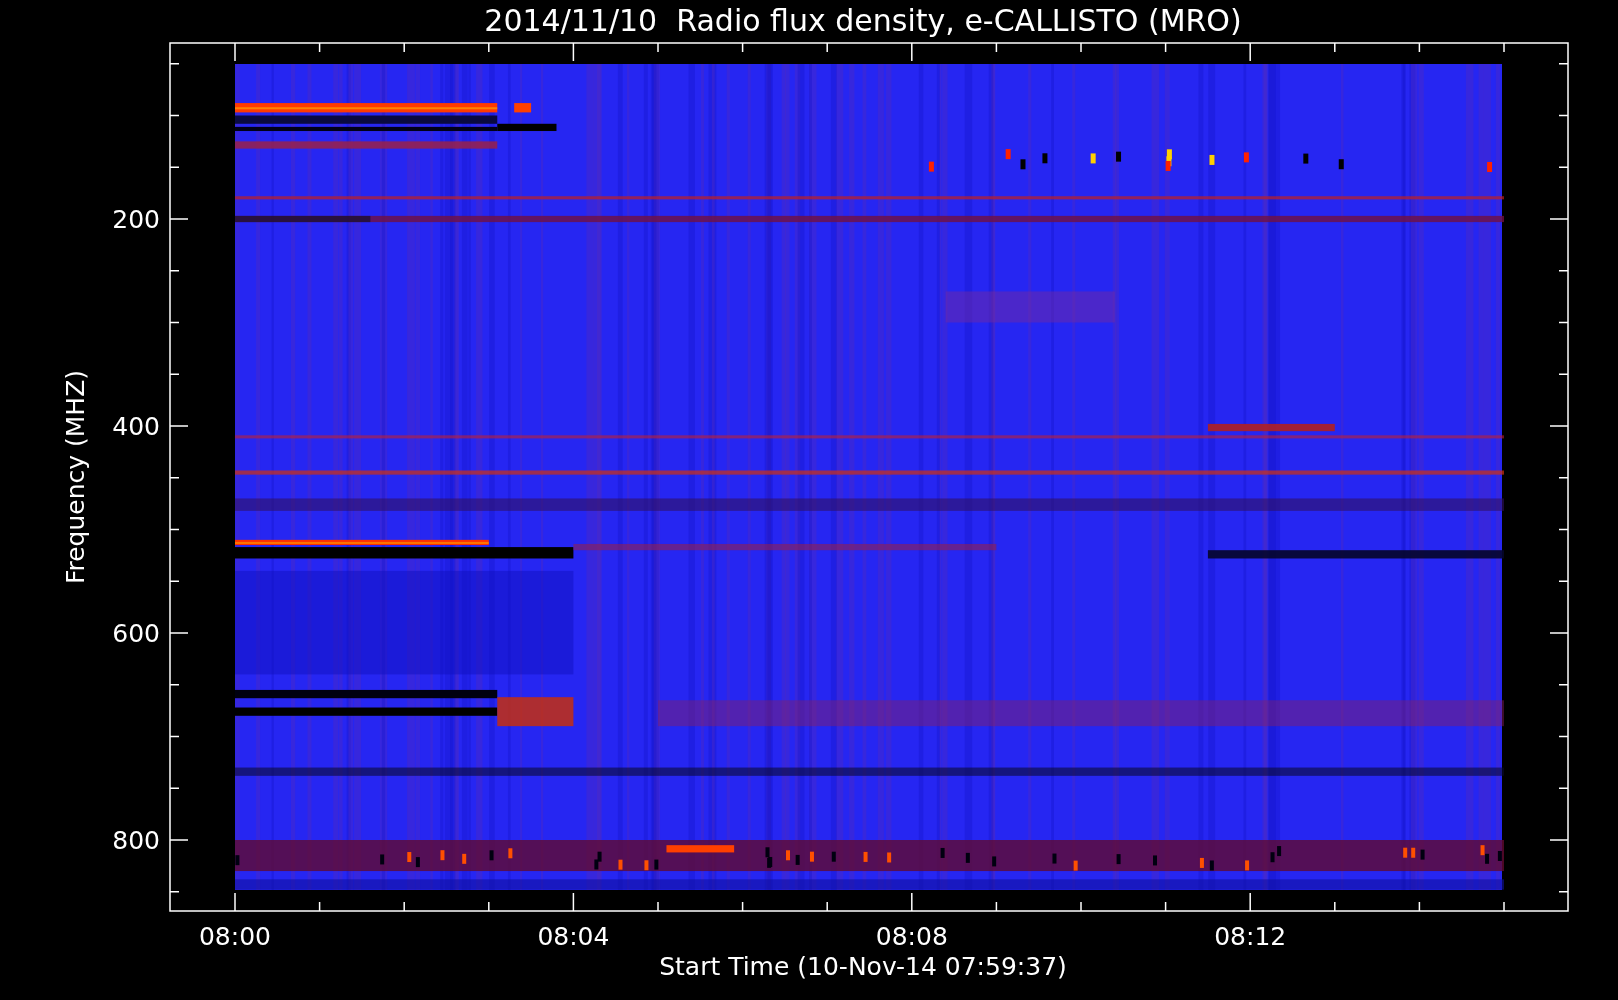 The height and width of the screenshot is (1000, 1618). I want to click on x-tick-label: 08:08, so click(911, 936).